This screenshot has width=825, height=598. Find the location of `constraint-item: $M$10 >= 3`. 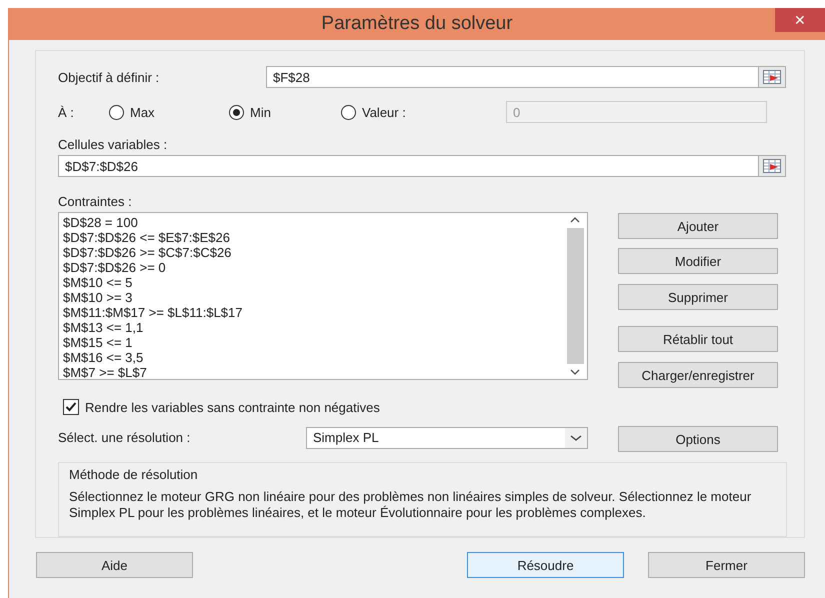

constraint-item: $M$10 >= 3 is located at coordinates (311, 297).